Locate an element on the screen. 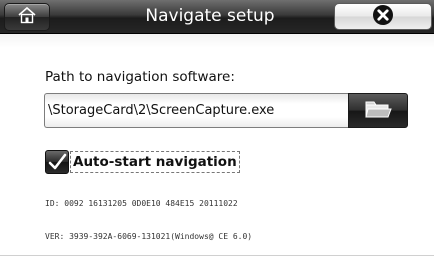 Image resolution: width=434 pixels, height=261 pixels. checkmark-icon is located at coordinates (57, 165).